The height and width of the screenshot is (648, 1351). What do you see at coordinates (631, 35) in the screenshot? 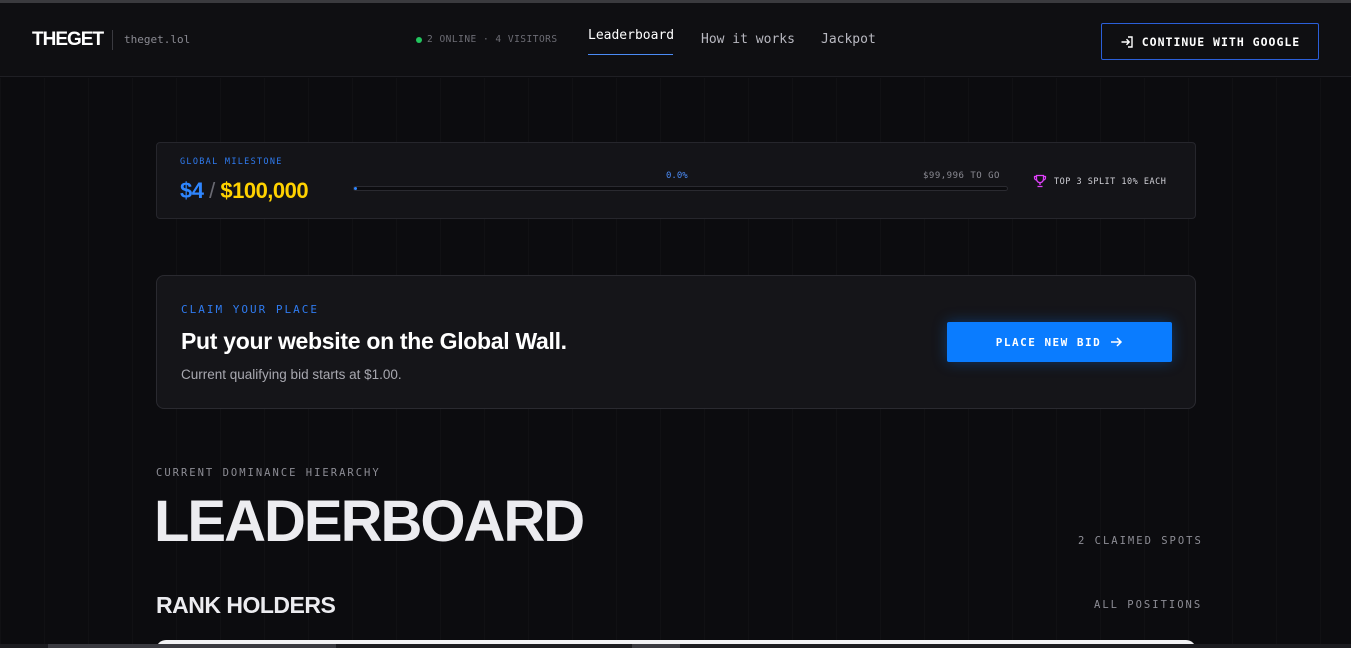
I see `nav-leaderboard: Leaderboard` at bounding box center [631, 35].